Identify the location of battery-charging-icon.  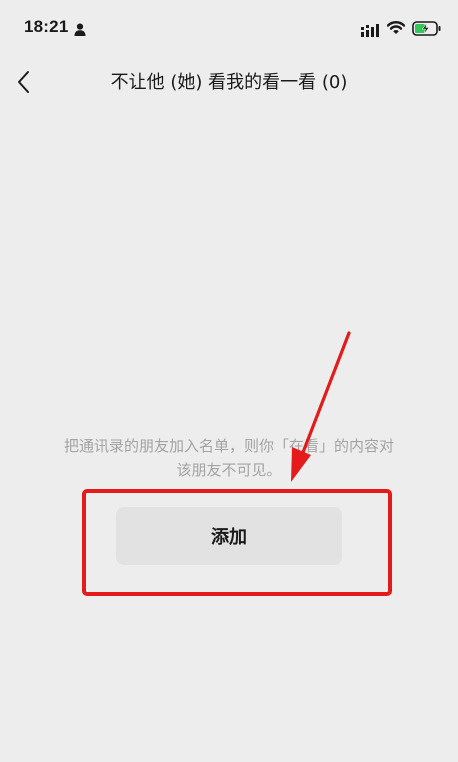
(427, 30).